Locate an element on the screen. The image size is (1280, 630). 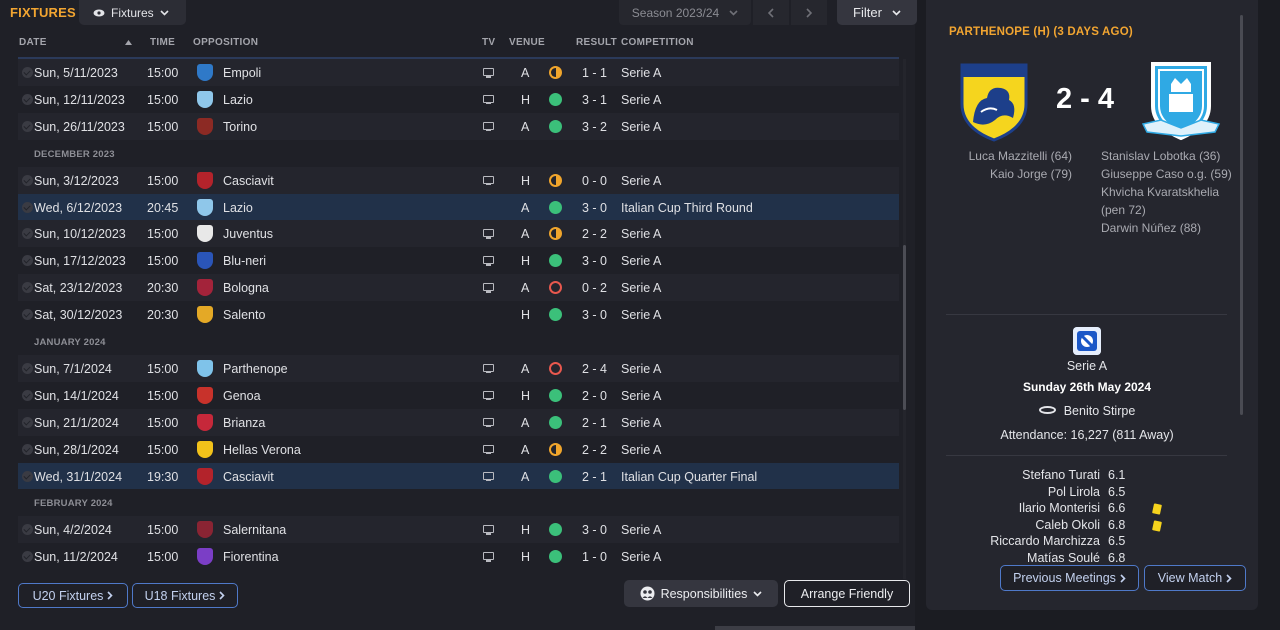
view-match-button: View Match is located at coordinates (1195, 578).